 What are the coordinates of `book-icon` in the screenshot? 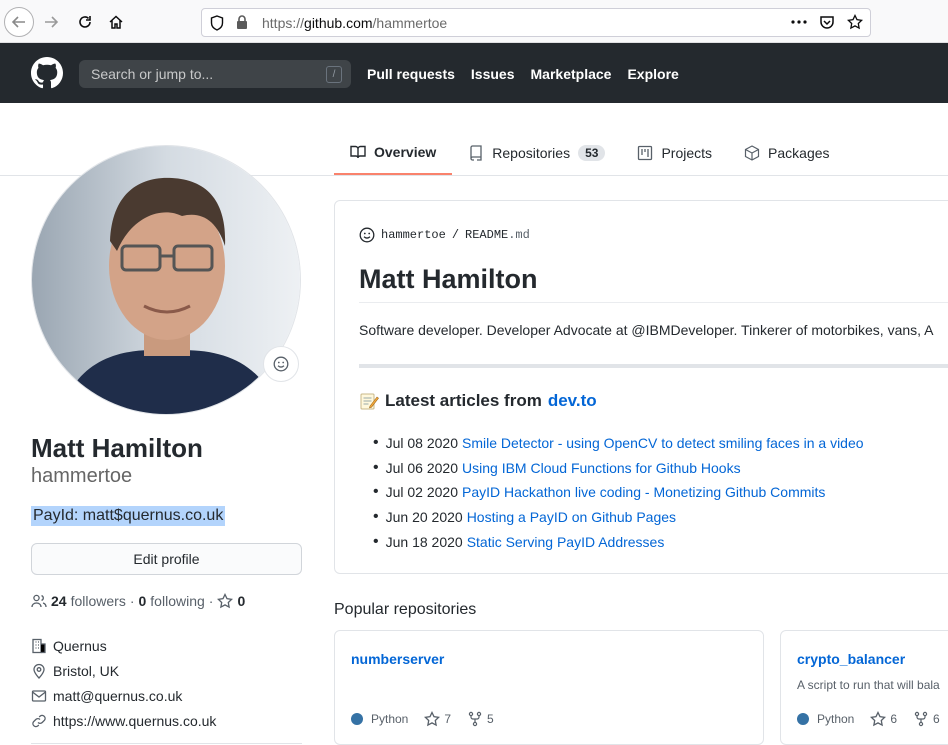 It's located at (358, 151).